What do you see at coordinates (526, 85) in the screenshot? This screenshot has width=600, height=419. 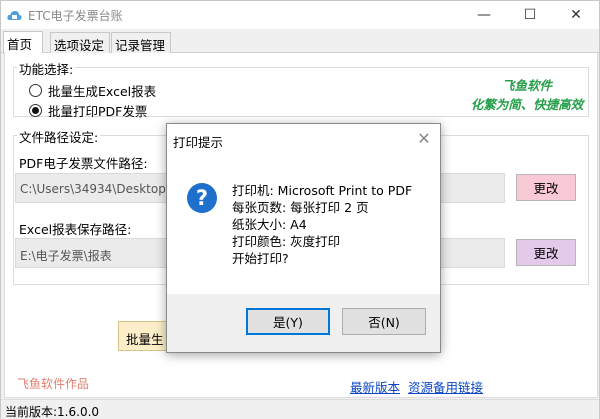 I see `brand-name: 飞鱼软件` at bounding box center [526, 85].